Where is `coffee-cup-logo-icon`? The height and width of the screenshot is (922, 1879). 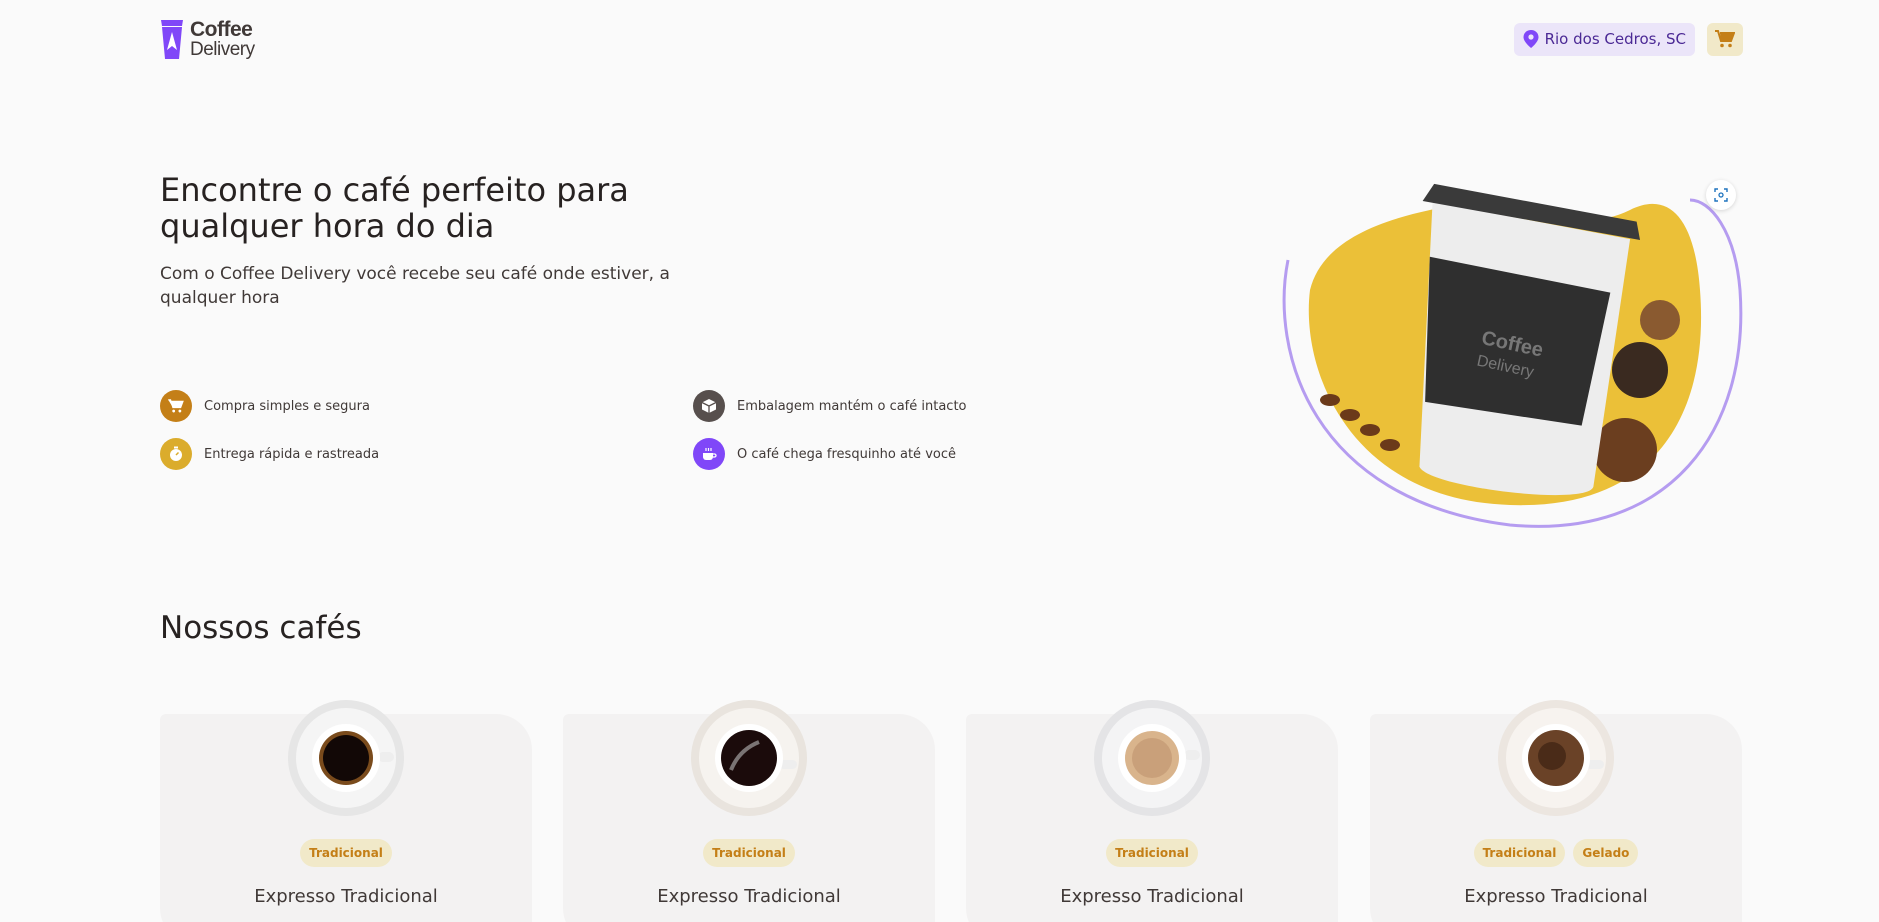 coffee-cup-logo-icon is located at coordinates (172, 39).